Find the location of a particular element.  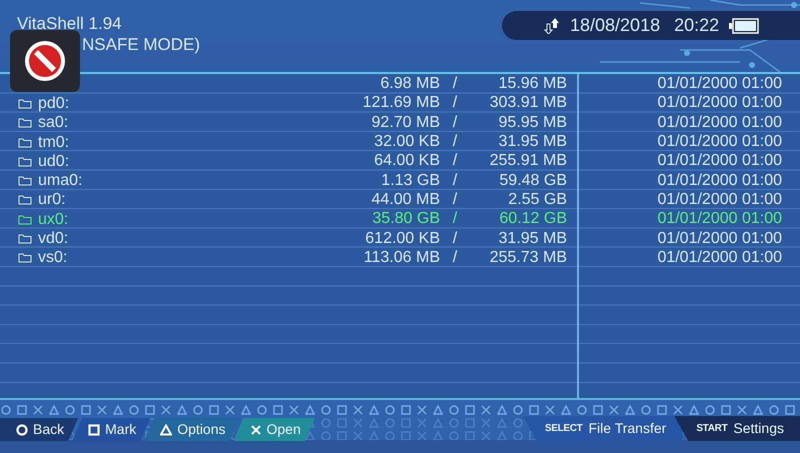

transfer-icon is located at coordinates (552, 26).